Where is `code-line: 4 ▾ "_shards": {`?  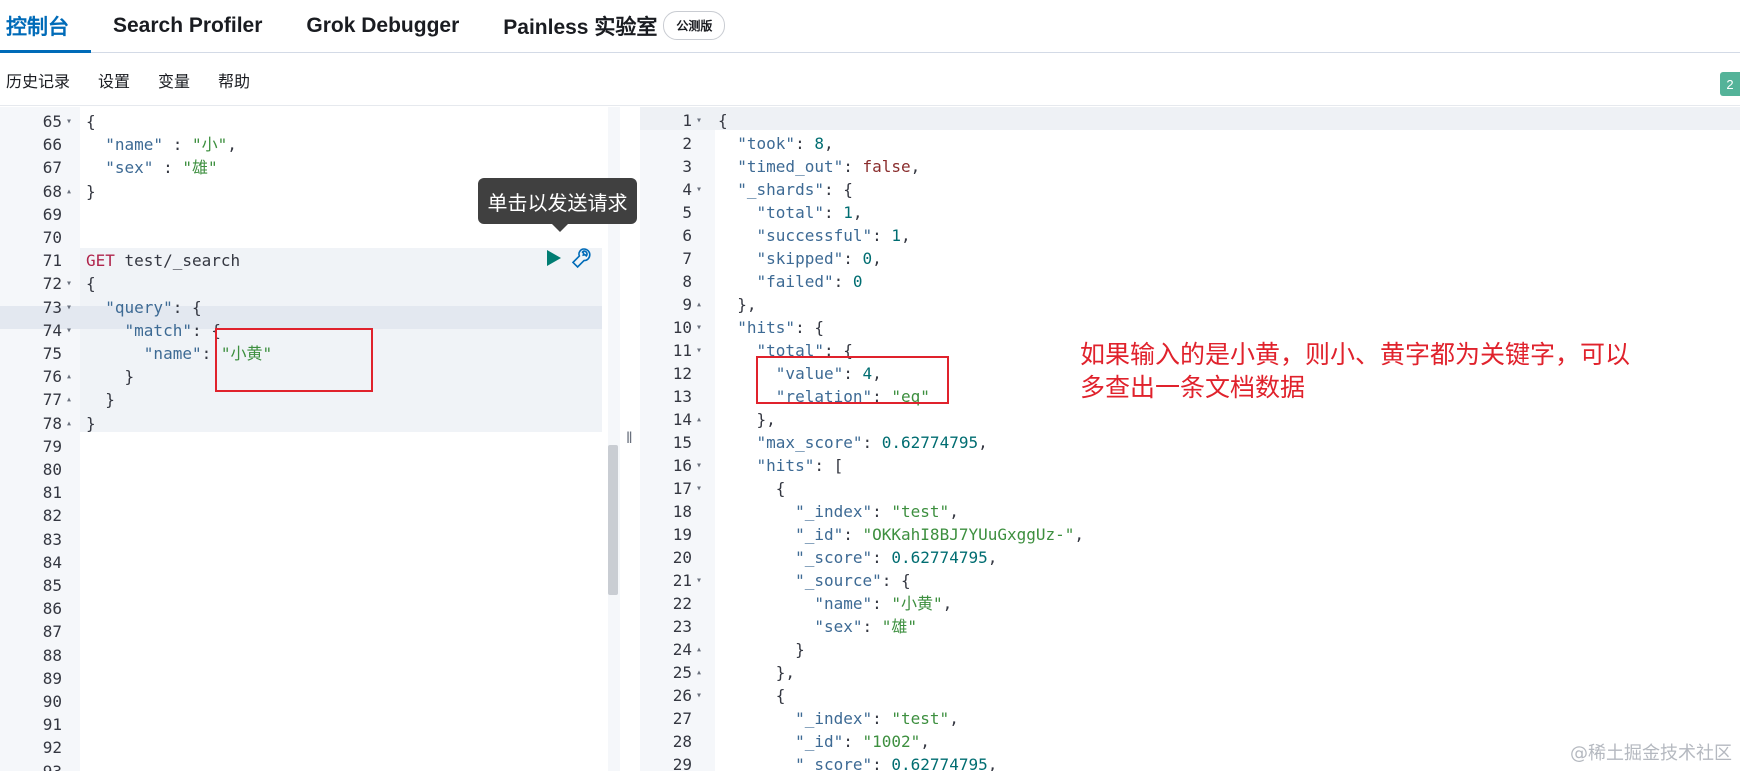
code-line: 4 ▾ "_shards": { is located at coordinates (1190, 189).